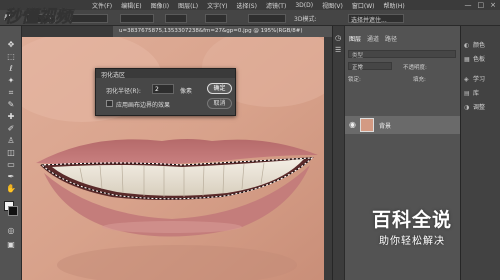 Image resolution: width=500 pixels, height=280 pixels. Describe the element at coordinates (385, 126) in the screenshot. I see `layer-name: 背景` at that location.